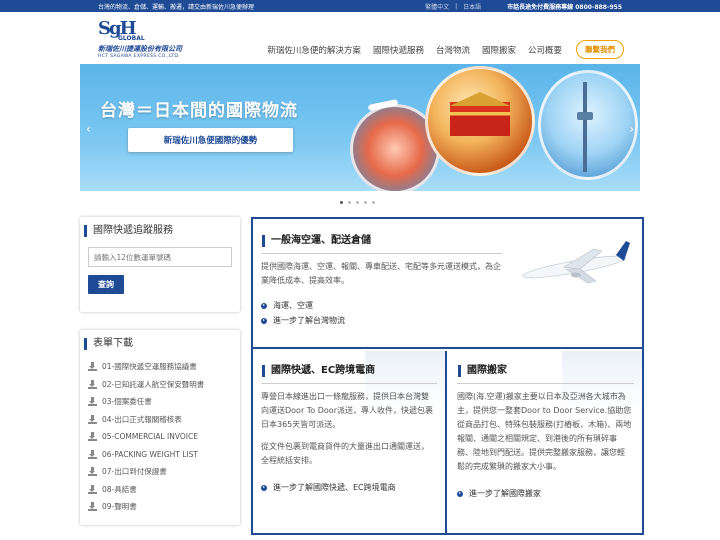  I want to click on top-notice: 台灣的物流、倉儲、運輸、搬遷，請交由新瑞佐川急便辦理, so click(176, 7).